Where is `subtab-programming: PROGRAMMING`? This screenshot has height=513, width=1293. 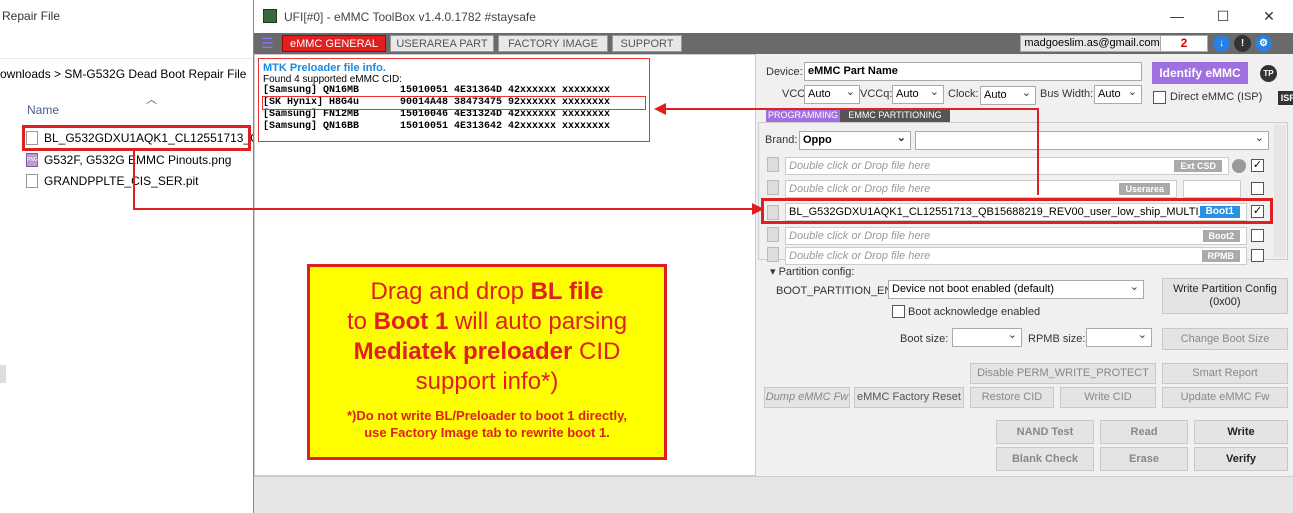
subtab-programming: PROGRAMMING is located at coordinates (803, 115).